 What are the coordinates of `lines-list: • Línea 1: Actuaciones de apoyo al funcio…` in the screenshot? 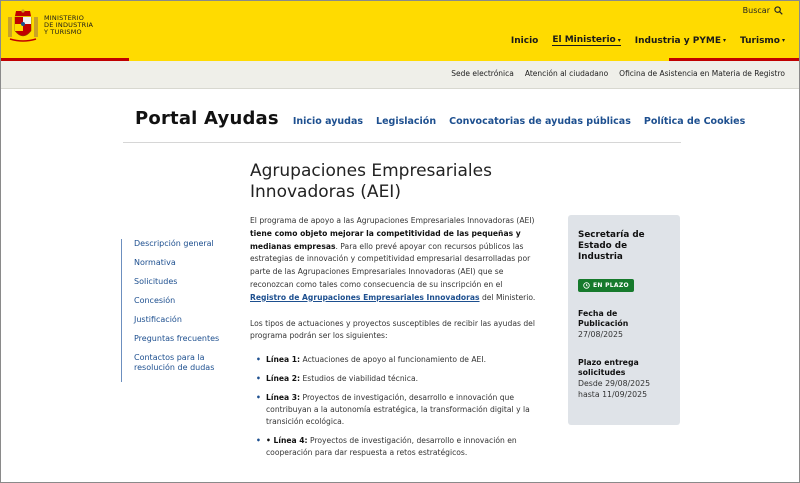 It's located at (395, 406).